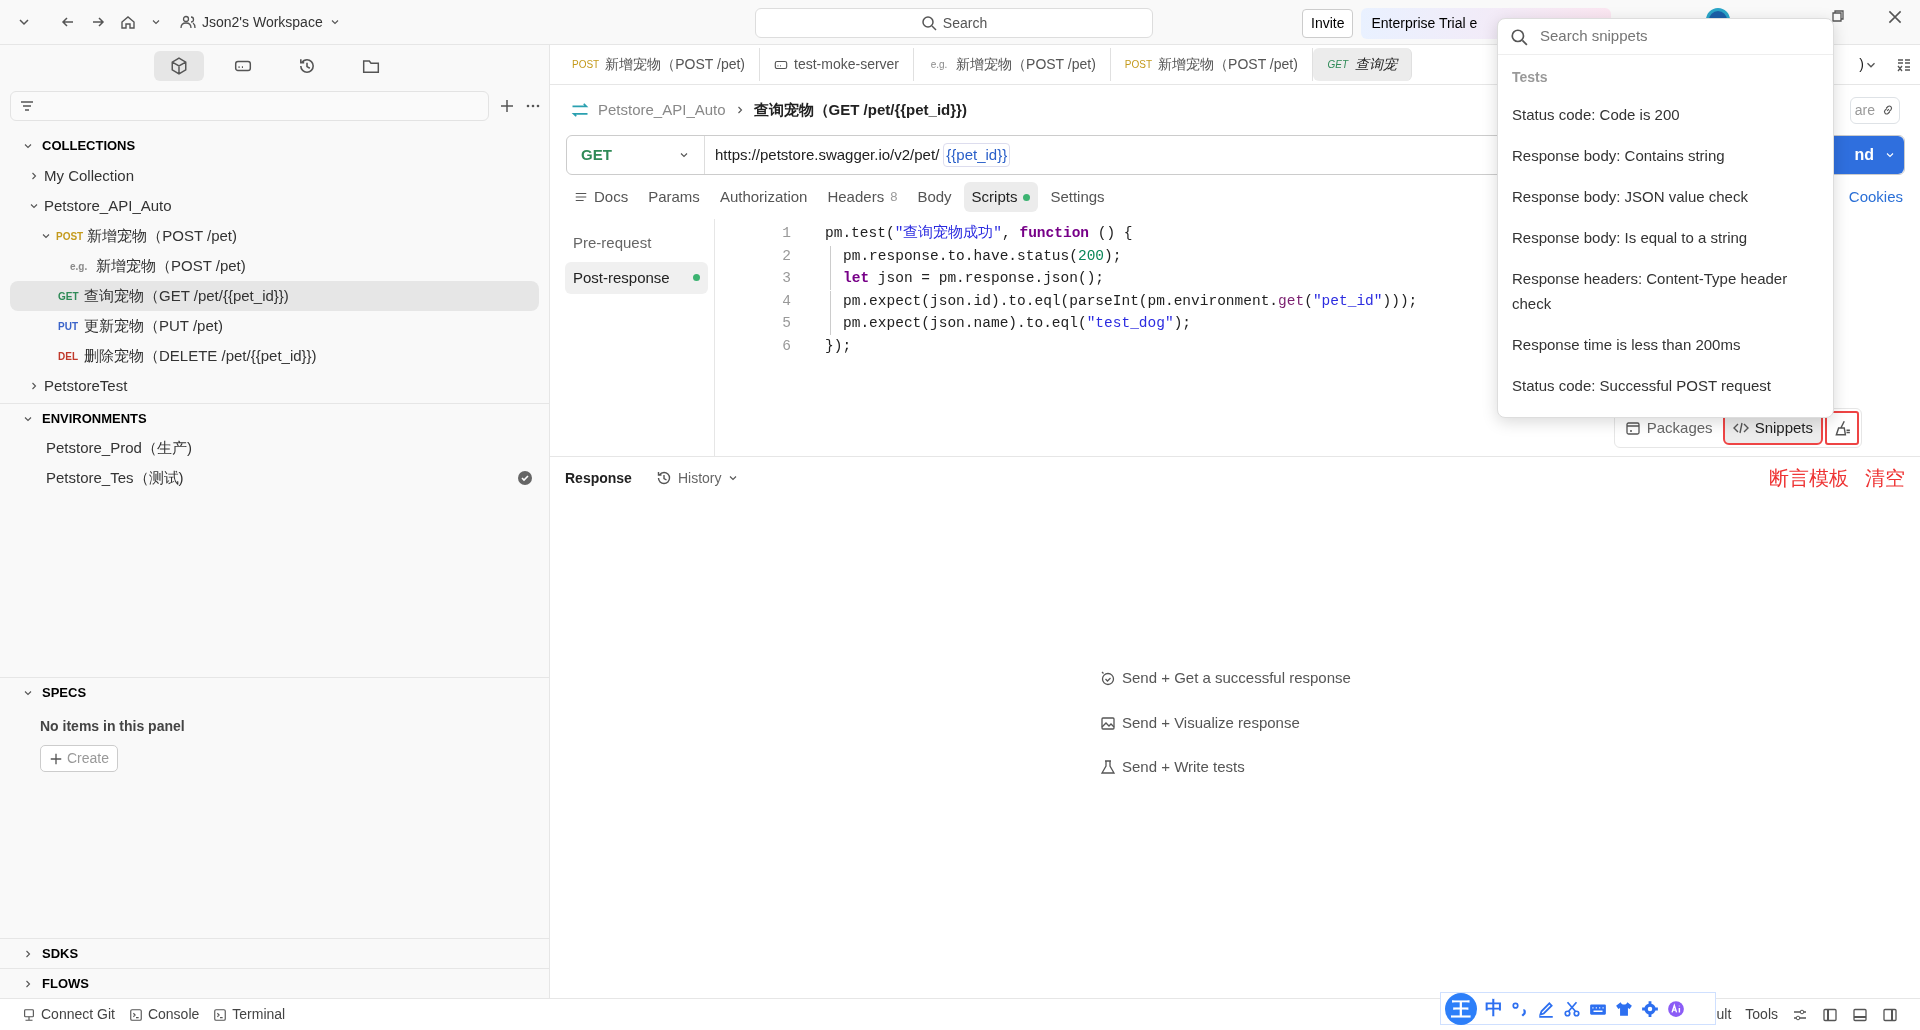 This screenshot has height=1030, width=1920. Describe the element at coordinates (274, 296) in the screenshot. I see `tree-item: GET 查询宠物（GET /pet/{{pet_id}})` at that location.